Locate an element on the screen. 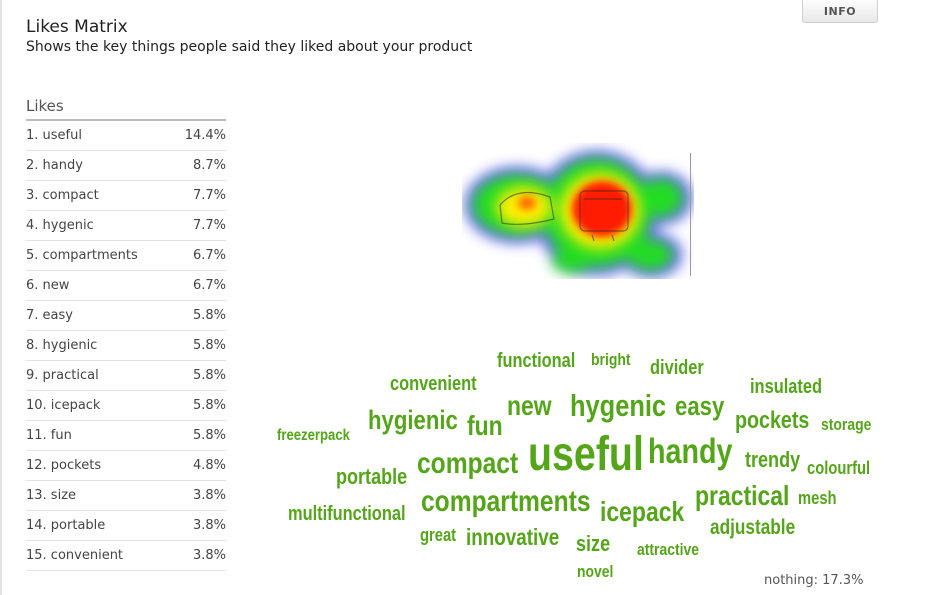 Image resolution: width=929 pixels, height=595 pixels. page-title: Likes Matrix is located at coordinates (77, 27).